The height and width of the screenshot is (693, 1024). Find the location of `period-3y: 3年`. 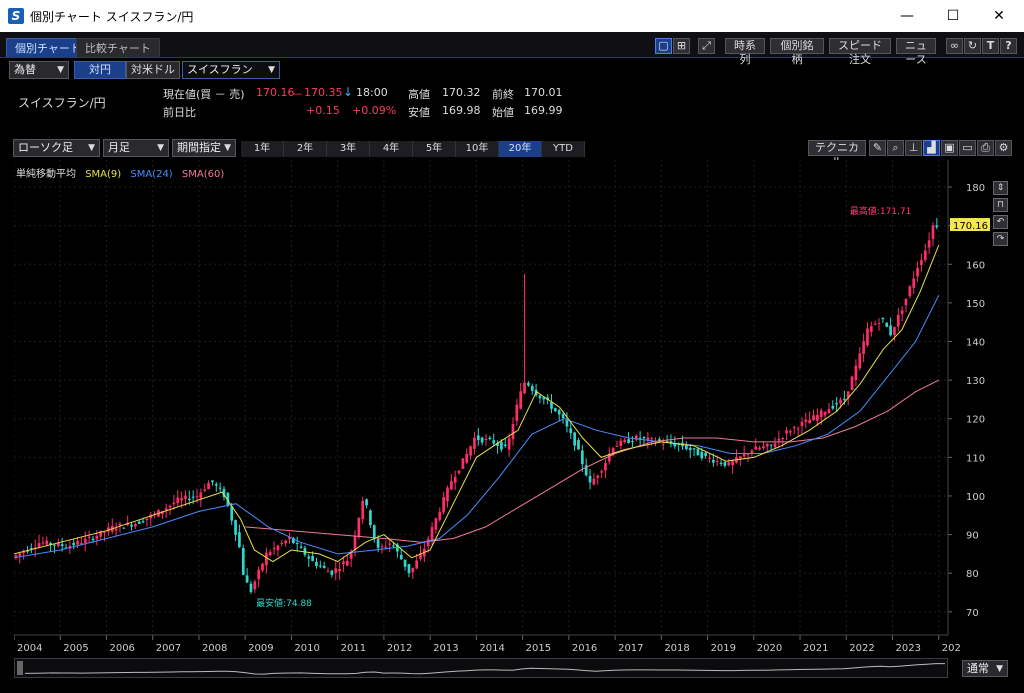

period-3y: 3年 is located at coordinates (348, 149).